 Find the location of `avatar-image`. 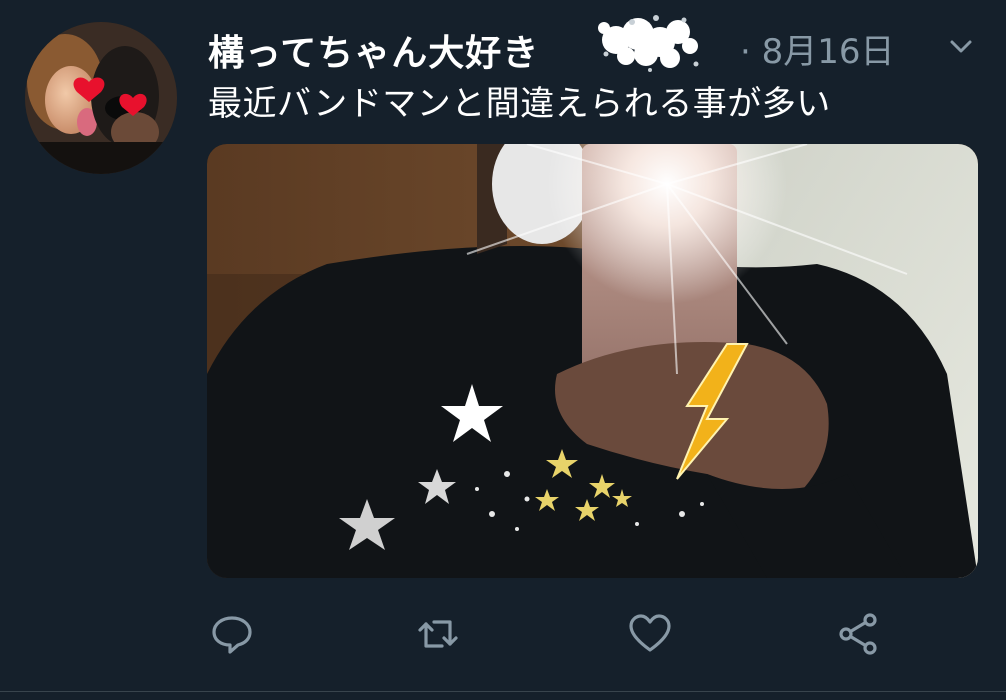

avatar-image is located at coordinates (101, 98).